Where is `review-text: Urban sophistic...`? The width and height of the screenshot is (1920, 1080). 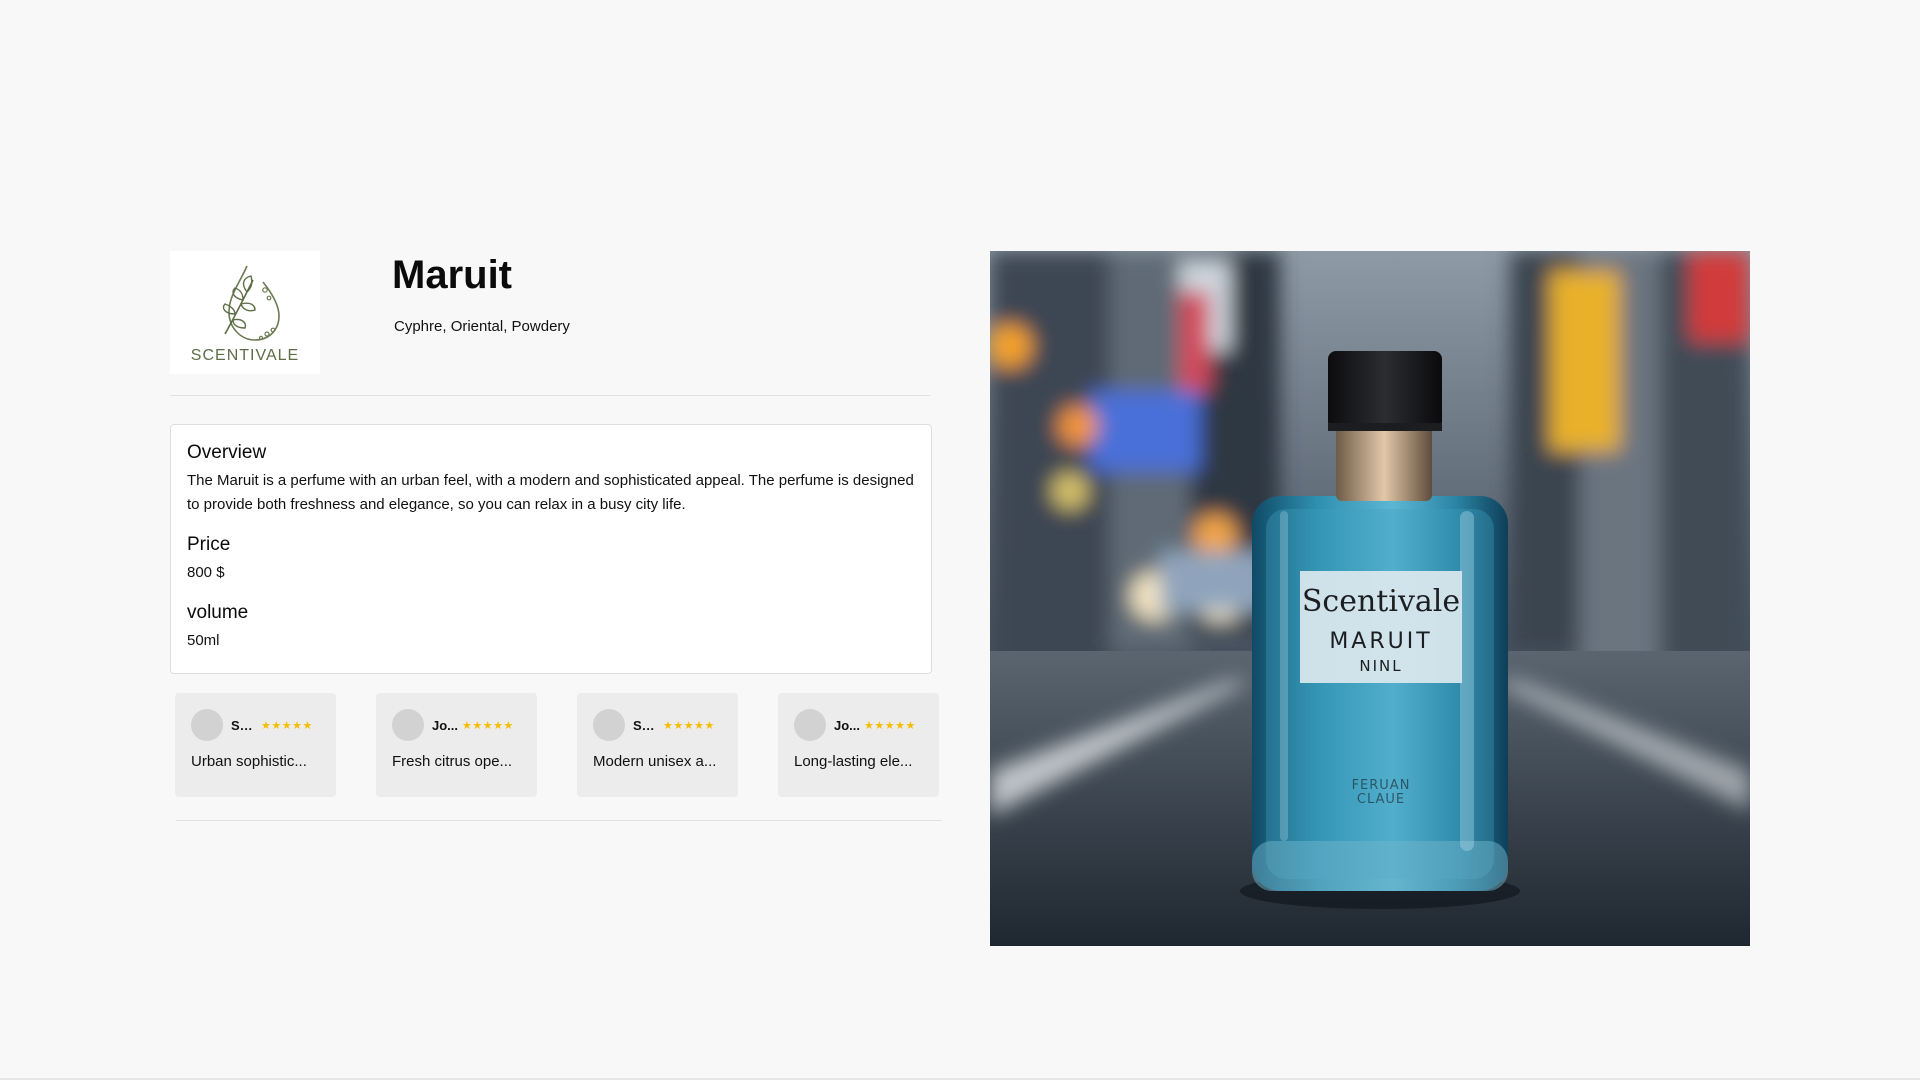 review-text: Urban sophistic... is located at coordinates (249, 761).